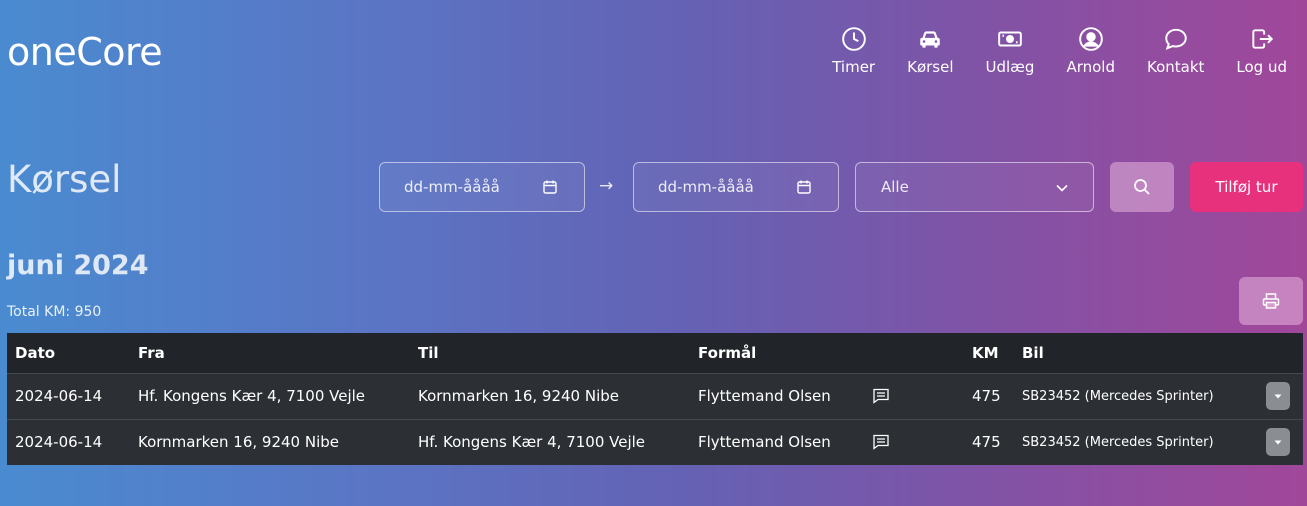  I want to click on nav-logout: Log ud, so click(1261, 51).